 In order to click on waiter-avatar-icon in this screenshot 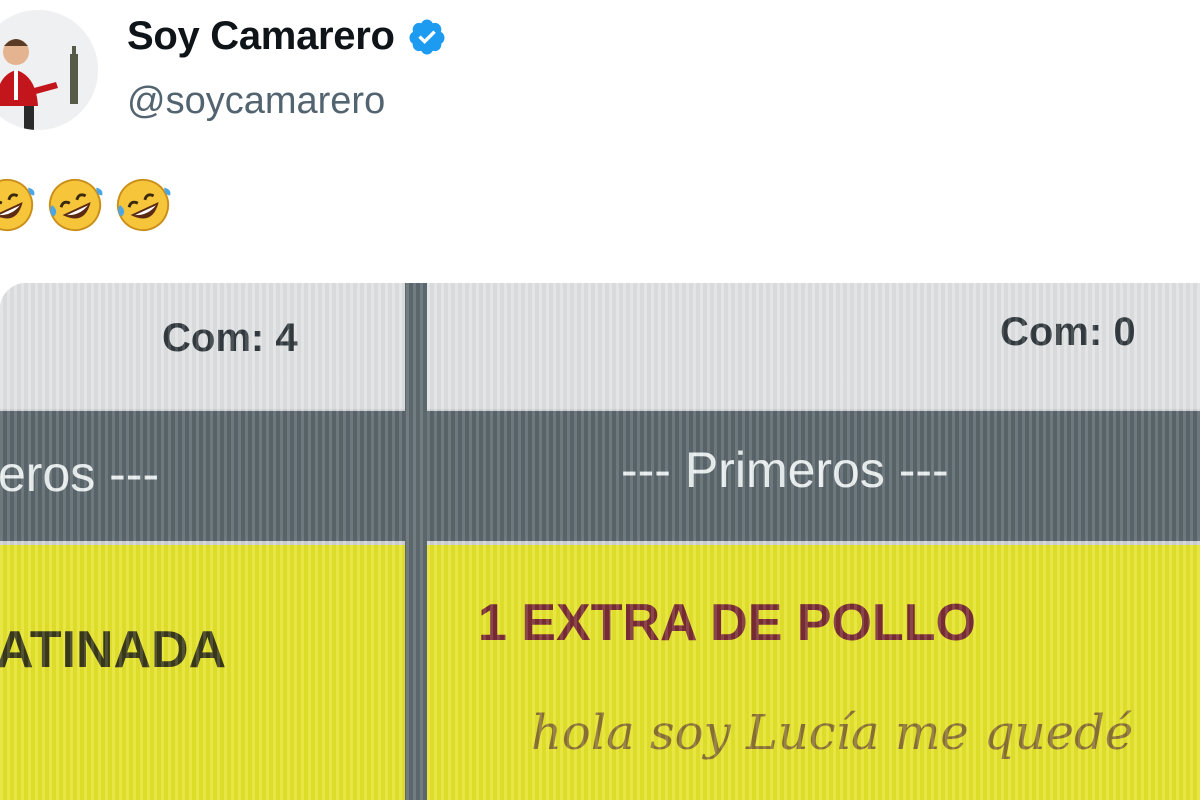, I will do `click(49, 70)`.